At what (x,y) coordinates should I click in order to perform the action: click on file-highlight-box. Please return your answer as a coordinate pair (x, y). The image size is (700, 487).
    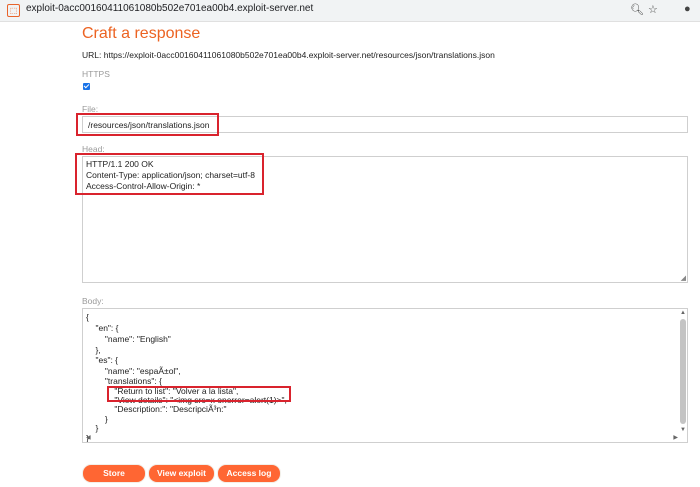
    Looking at the image, I should click on (147, 124).